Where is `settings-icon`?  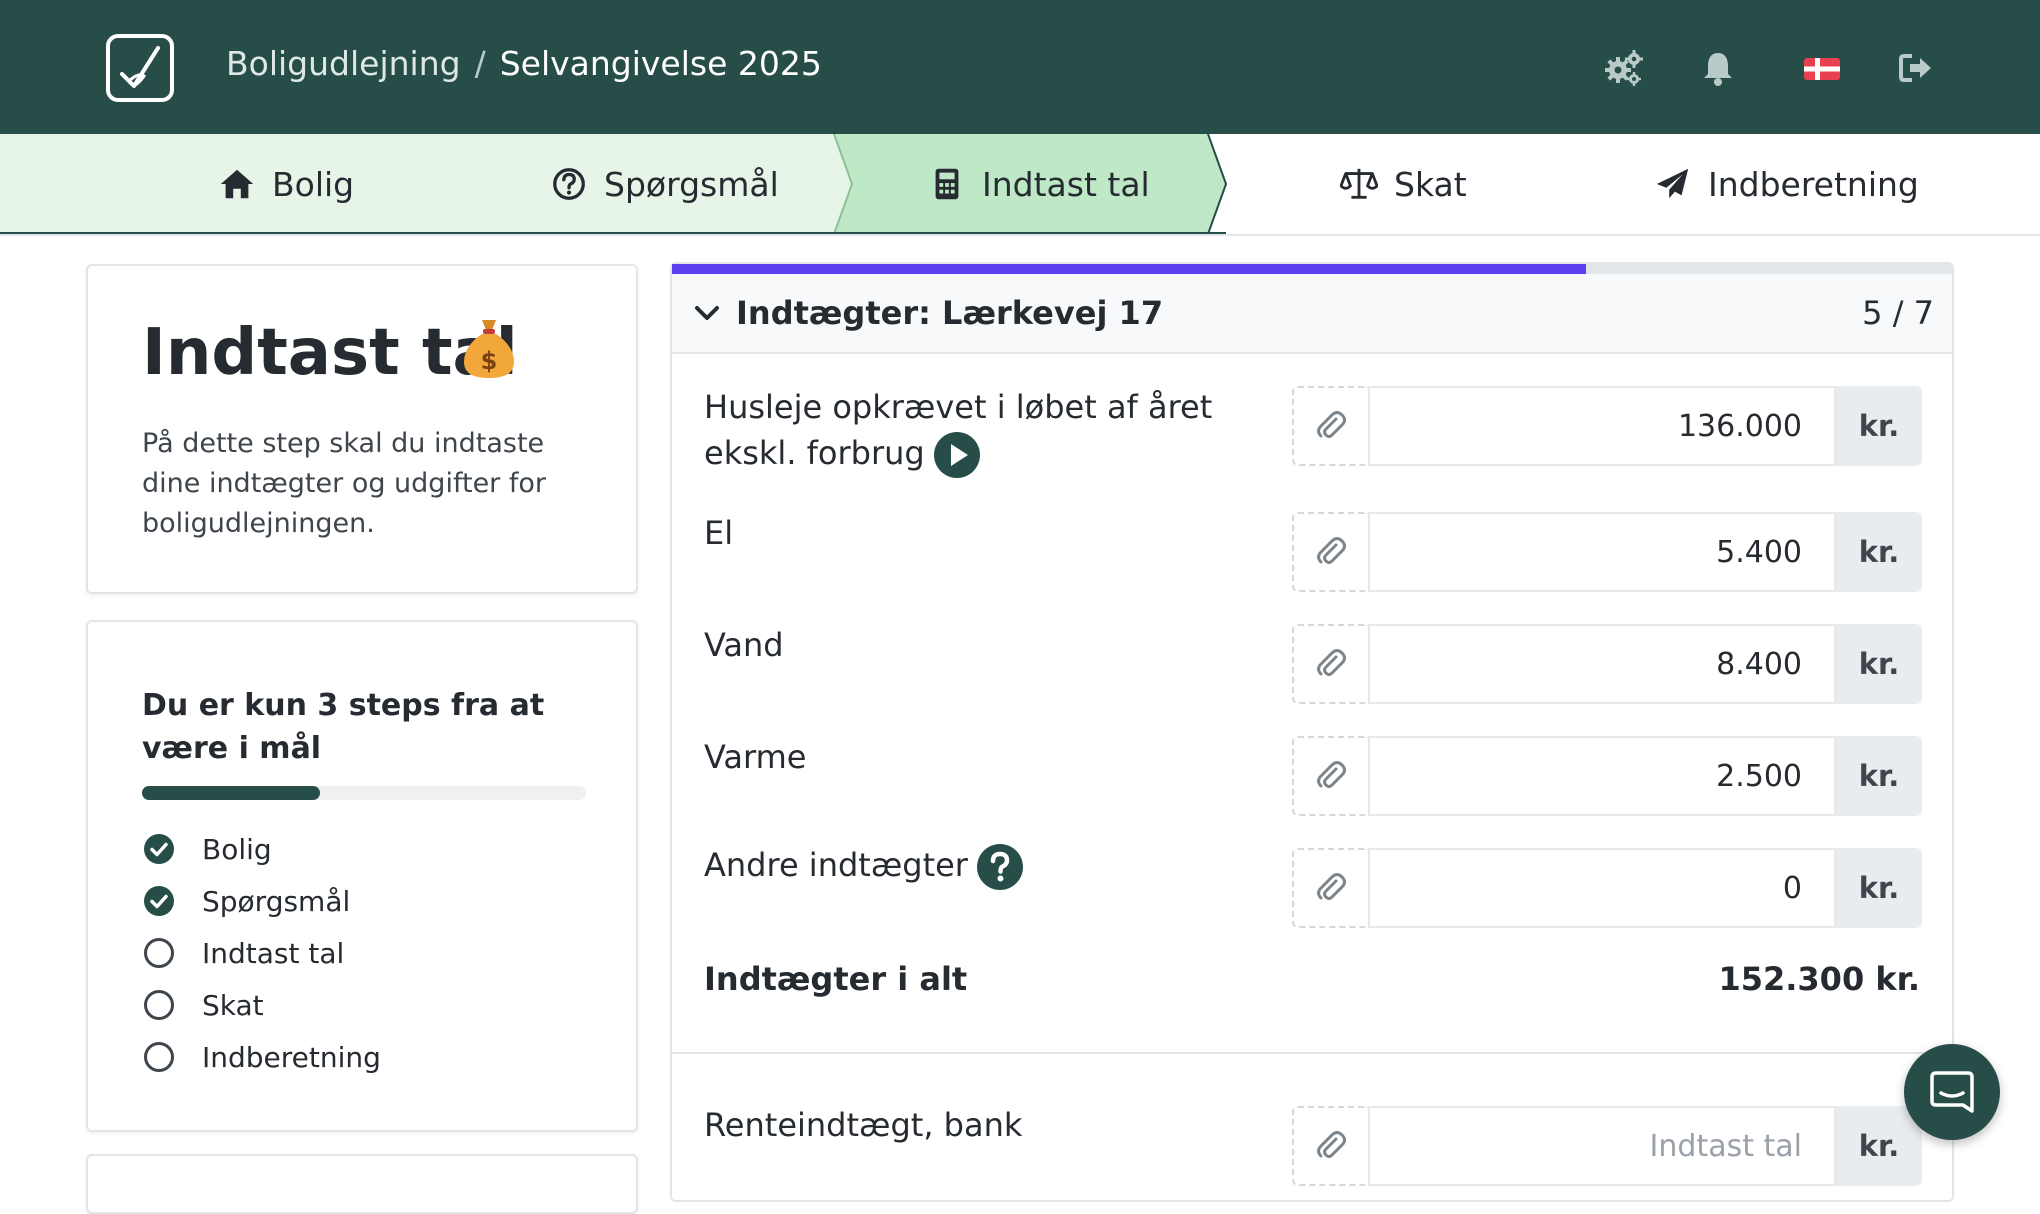 settings-icon is located at coordinates (1624, 68).